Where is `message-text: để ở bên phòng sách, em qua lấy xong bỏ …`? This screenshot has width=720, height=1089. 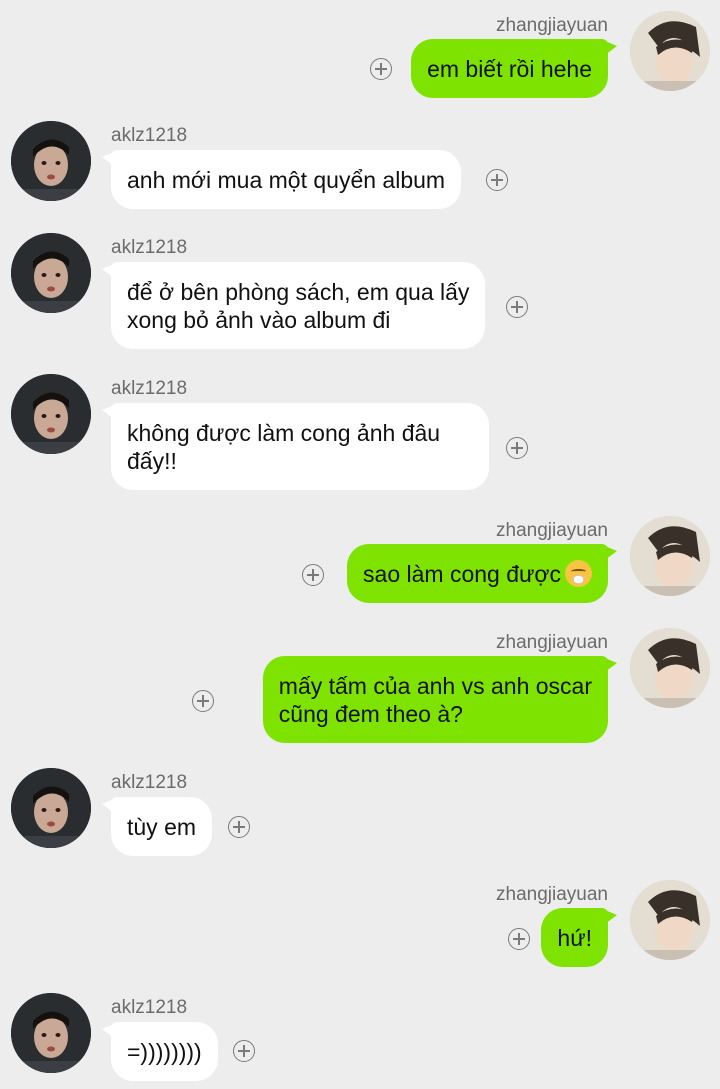 message-text: để ở bên phòng sách, em qua lấy xong bỏ … is located at coordinates (298, 306).